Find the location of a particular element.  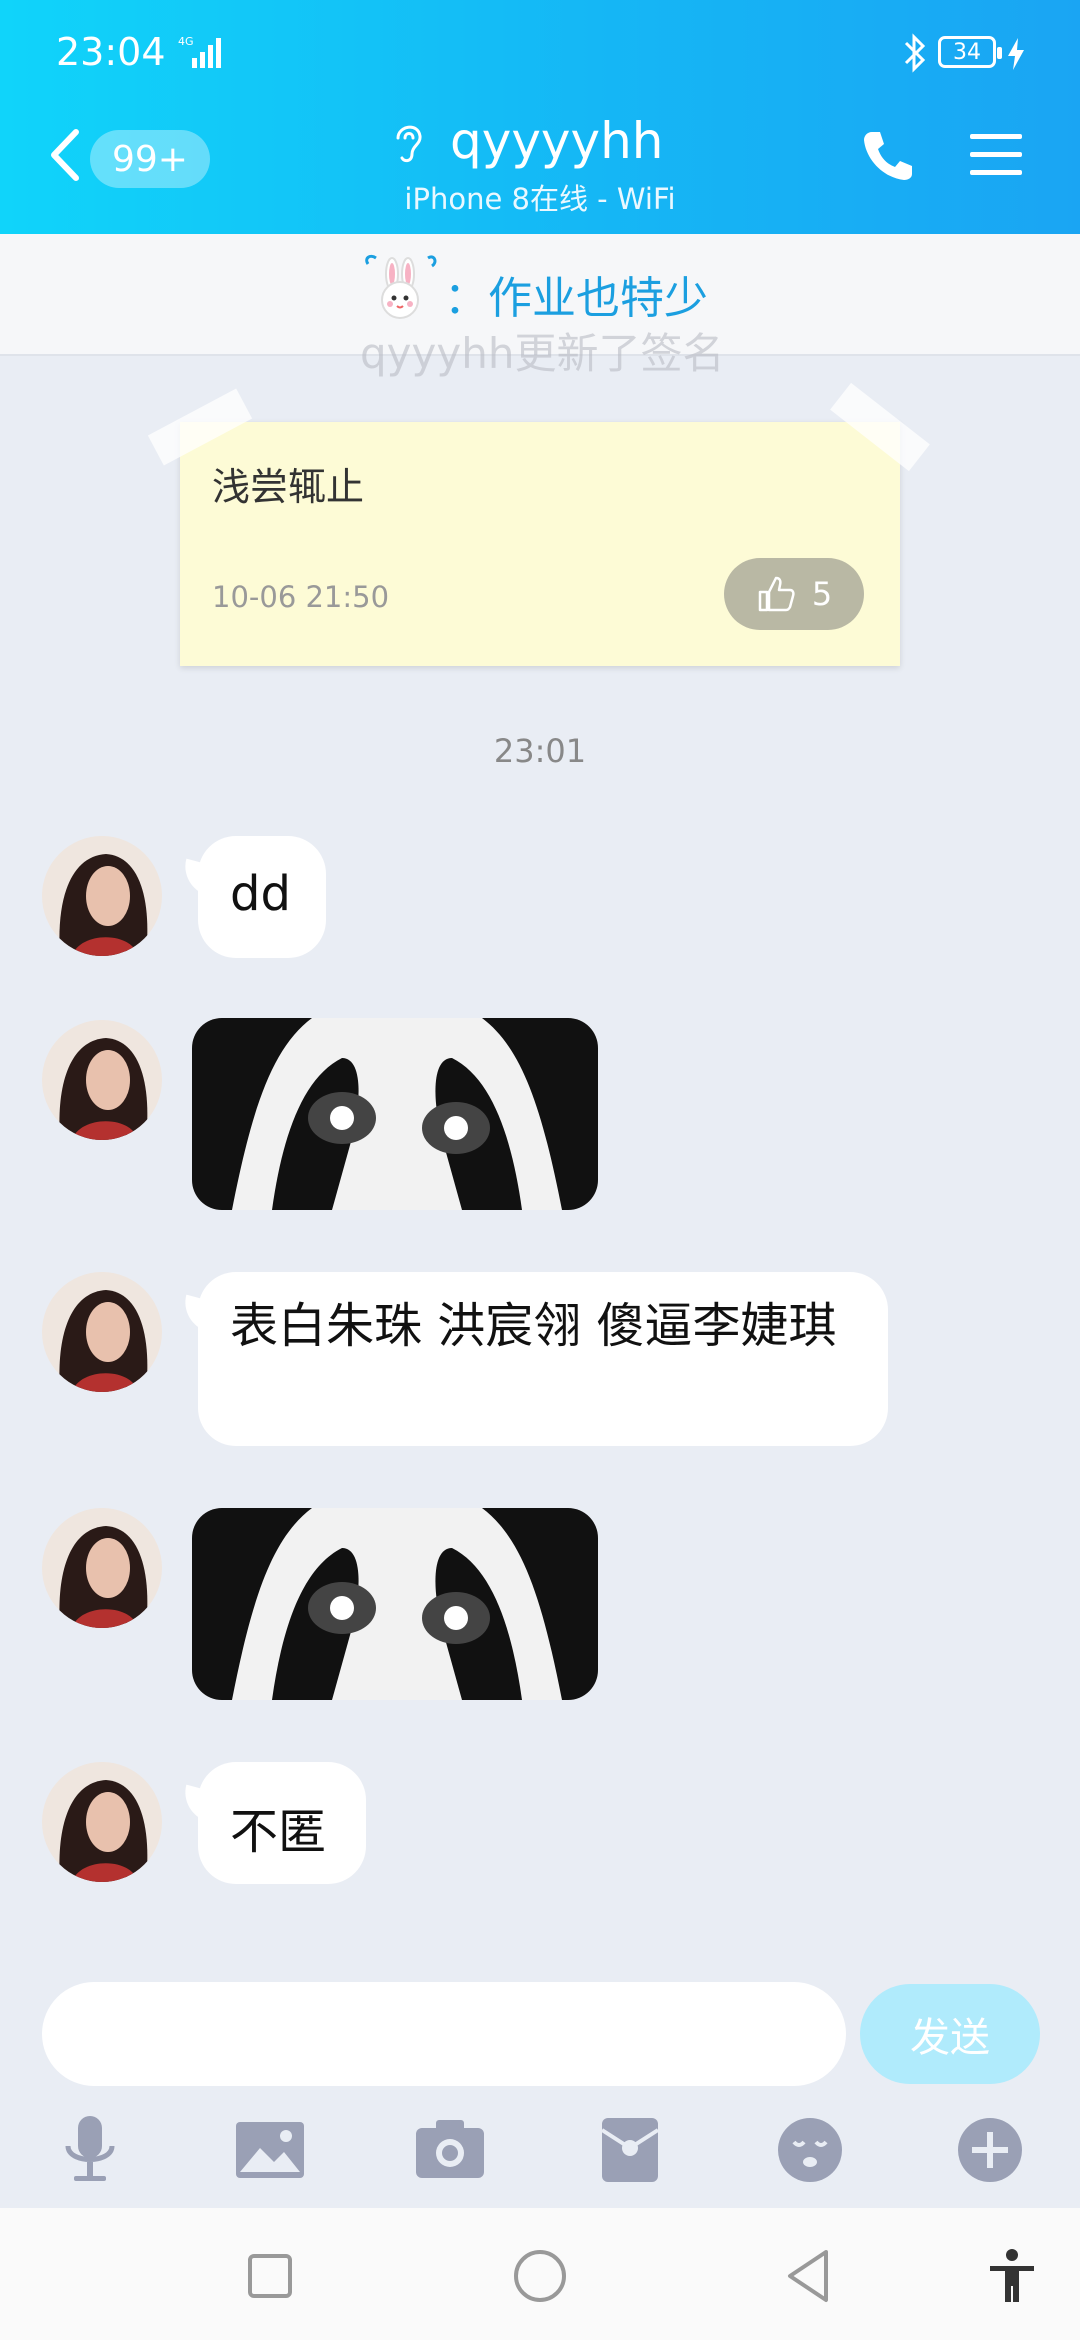

emoji-icon is located at coordinates (810, 2150).